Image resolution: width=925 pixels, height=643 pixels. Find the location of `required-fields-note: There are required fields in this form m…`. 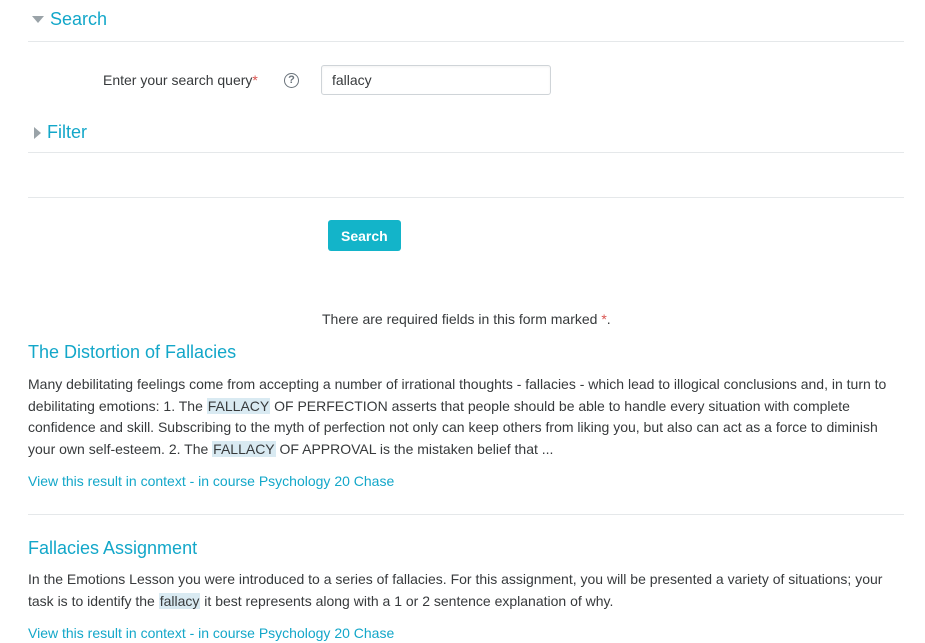

required-fields-note: There are required fields in this form m… is located at coordinates (466, 319).